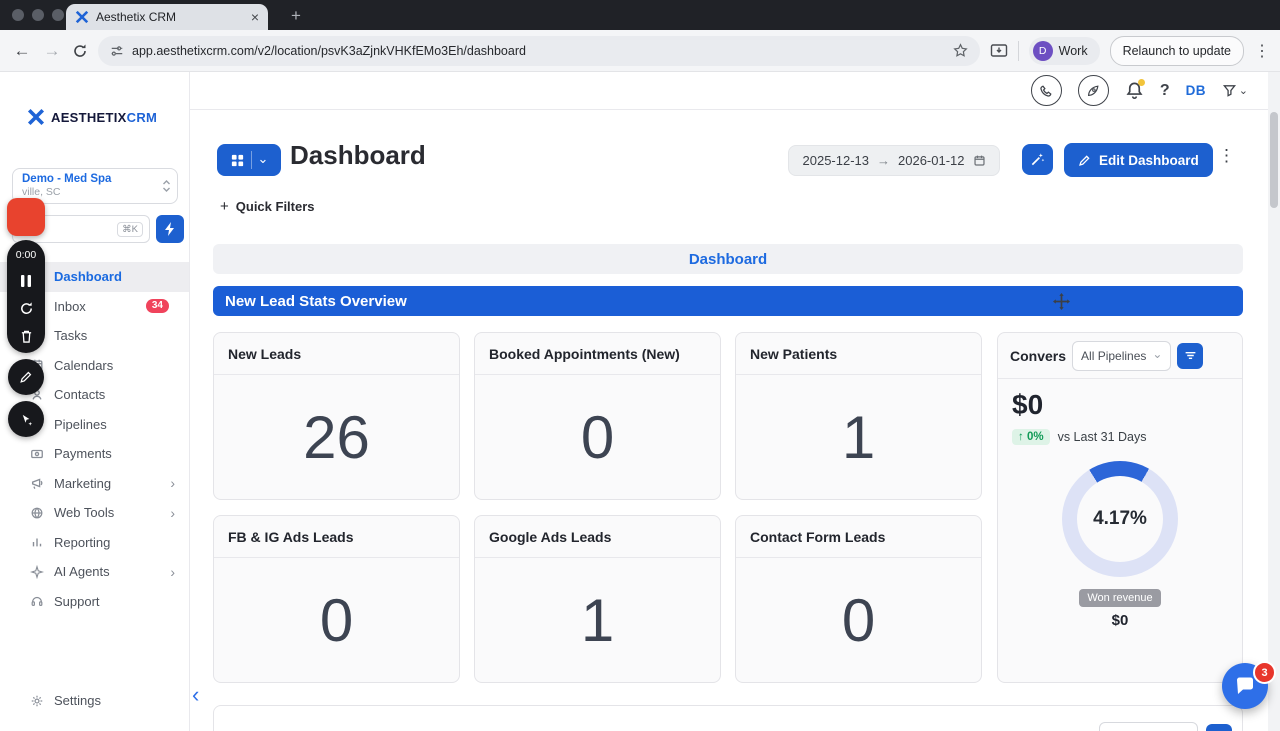  What do you see at coordinates (37, 542) in the screenshot?
I see `bar-chart-icon` at bounding box center [37, 542].